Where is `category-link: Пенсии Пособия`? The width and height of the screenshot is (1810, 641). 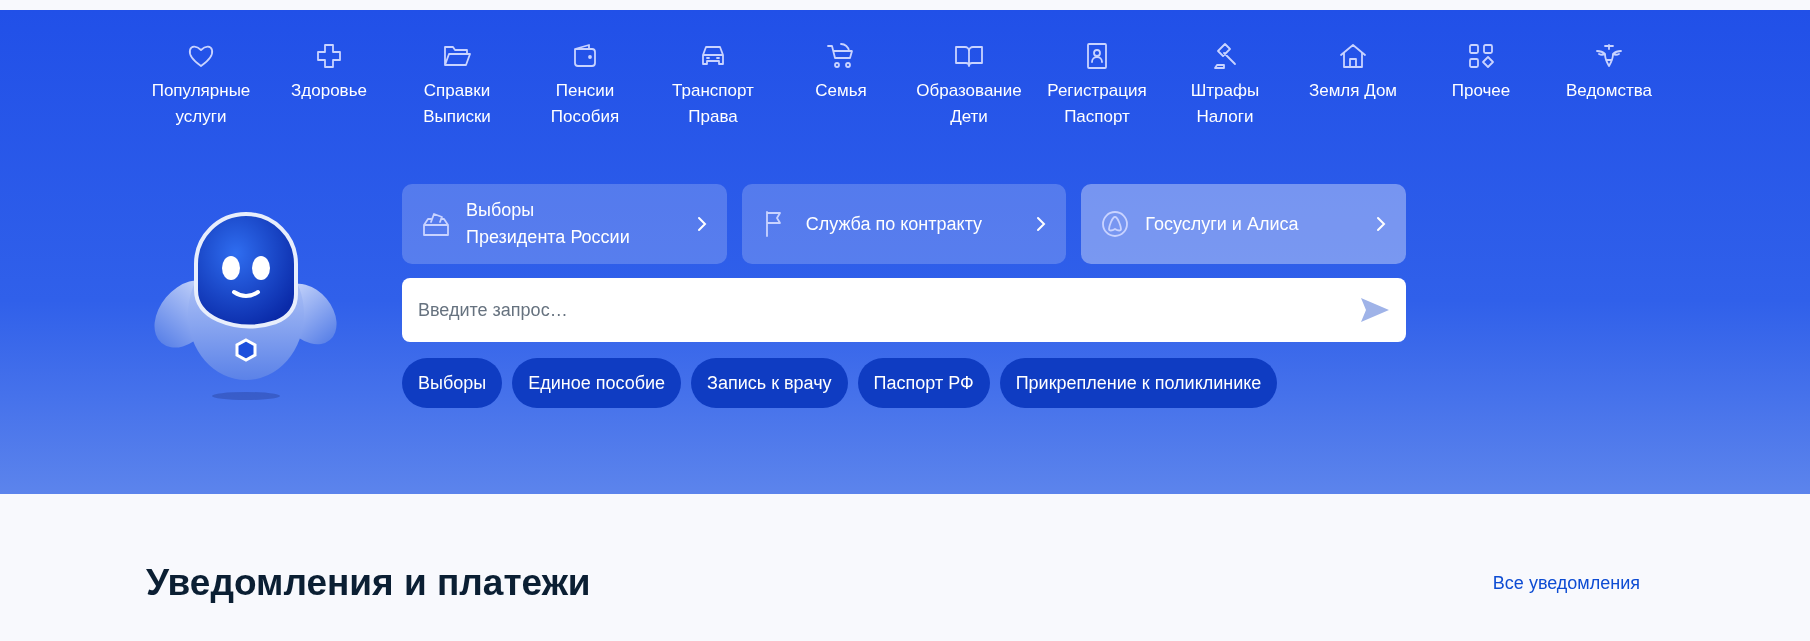
category-link: Пенсии Пособия is located at coordinates (585, 85).